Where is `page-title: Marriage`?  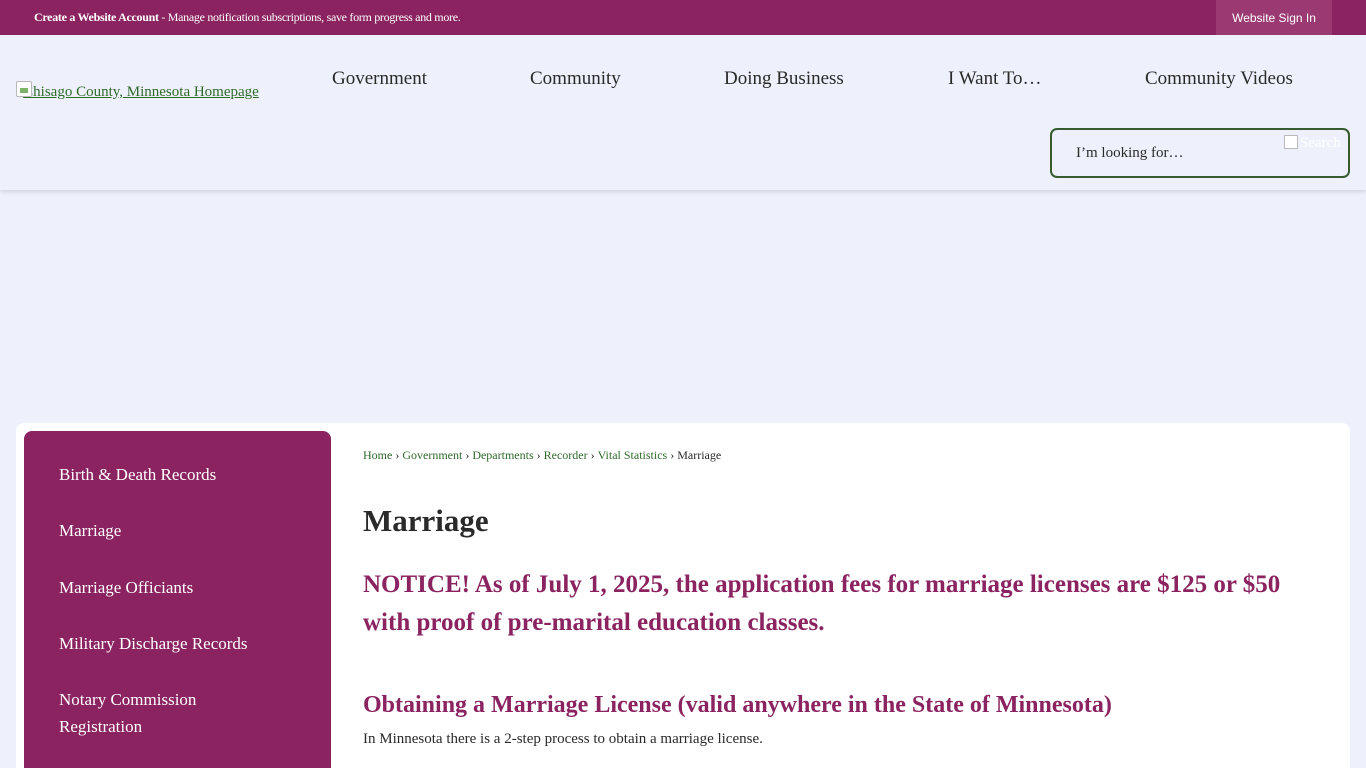
page-title: Marriage is located at coordinates (426, 520).